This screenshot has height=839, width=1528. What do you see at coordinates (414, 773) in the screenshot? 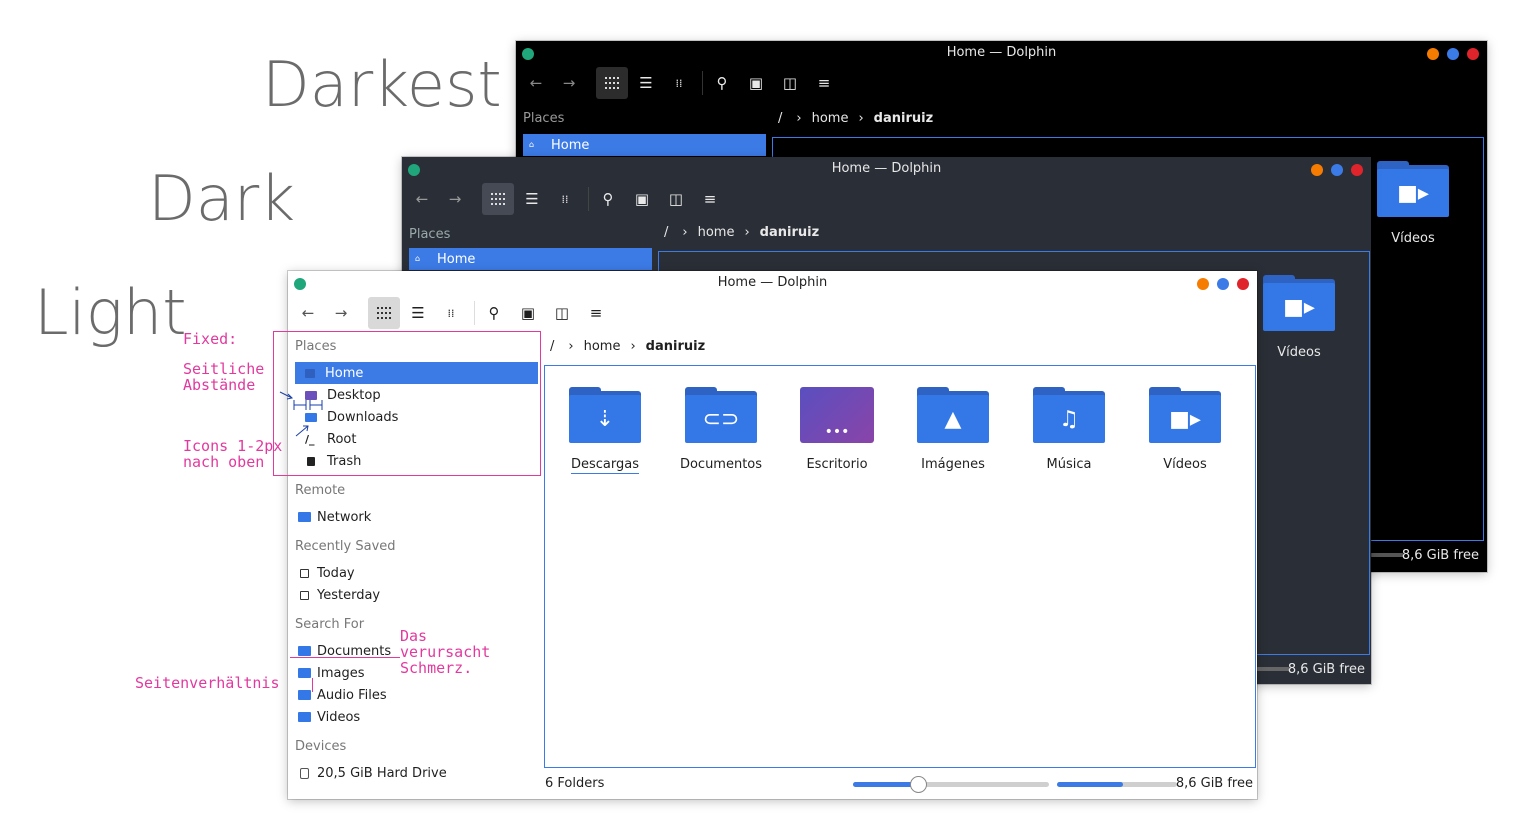
I see `sidebar-item-hard-drive: 20,5 GiB Hard Drive` at bounding box center [414, 773].